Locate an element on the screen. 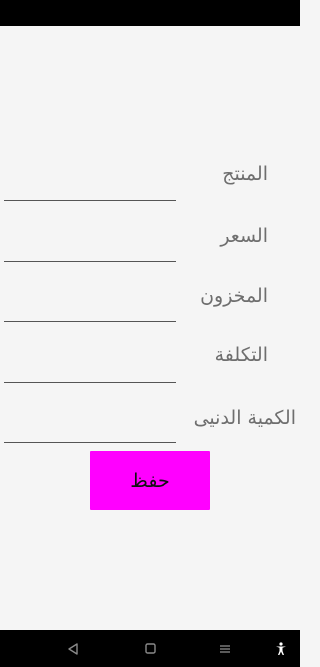 The width and height of the screenshot is (320, 667). save-button: حفظ is located at coordinates (150, 480).